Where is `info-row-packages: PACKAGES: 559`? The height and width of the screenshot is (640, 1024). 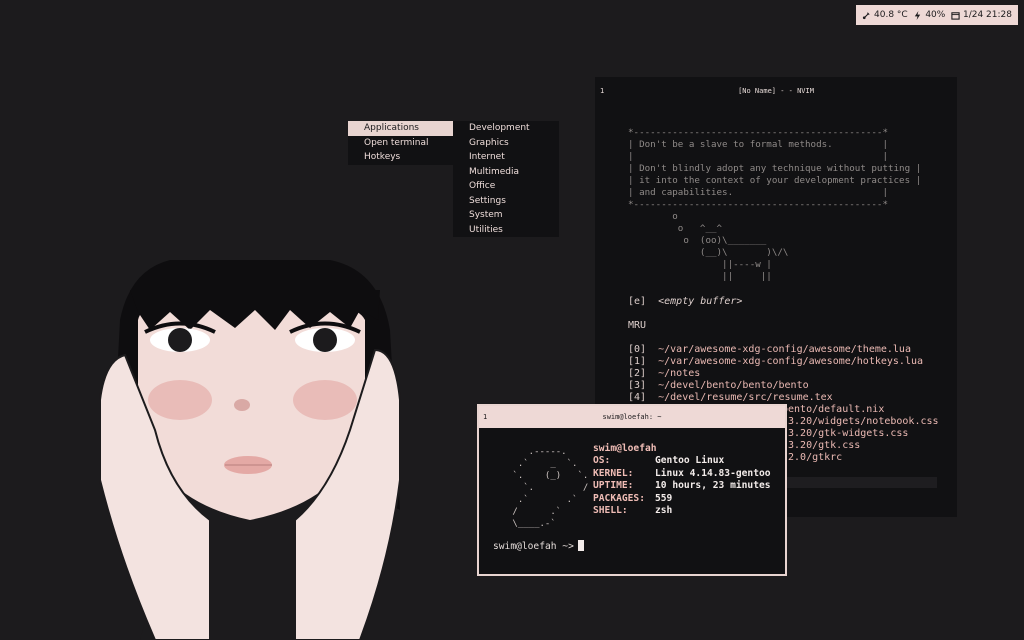 info-row-packages: PACKAGES: 559 is located at coordinates (682, 499).